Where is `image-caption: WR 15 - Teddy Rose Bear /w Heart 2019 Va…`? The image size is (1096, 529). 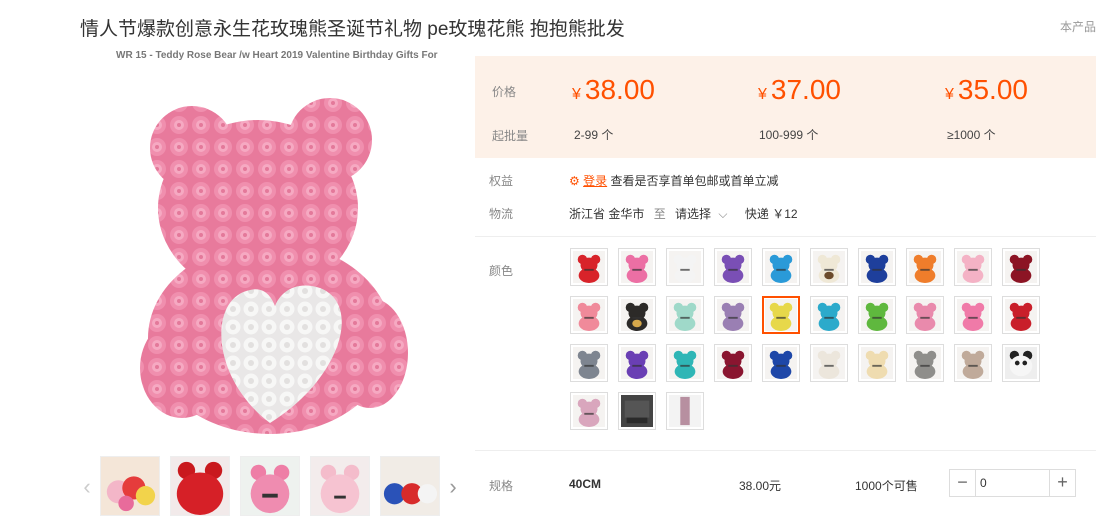 image-caption: WR 15 - Teddy Rose Bear /w Heart 2019 Va… is located at coordinates (277, 55).